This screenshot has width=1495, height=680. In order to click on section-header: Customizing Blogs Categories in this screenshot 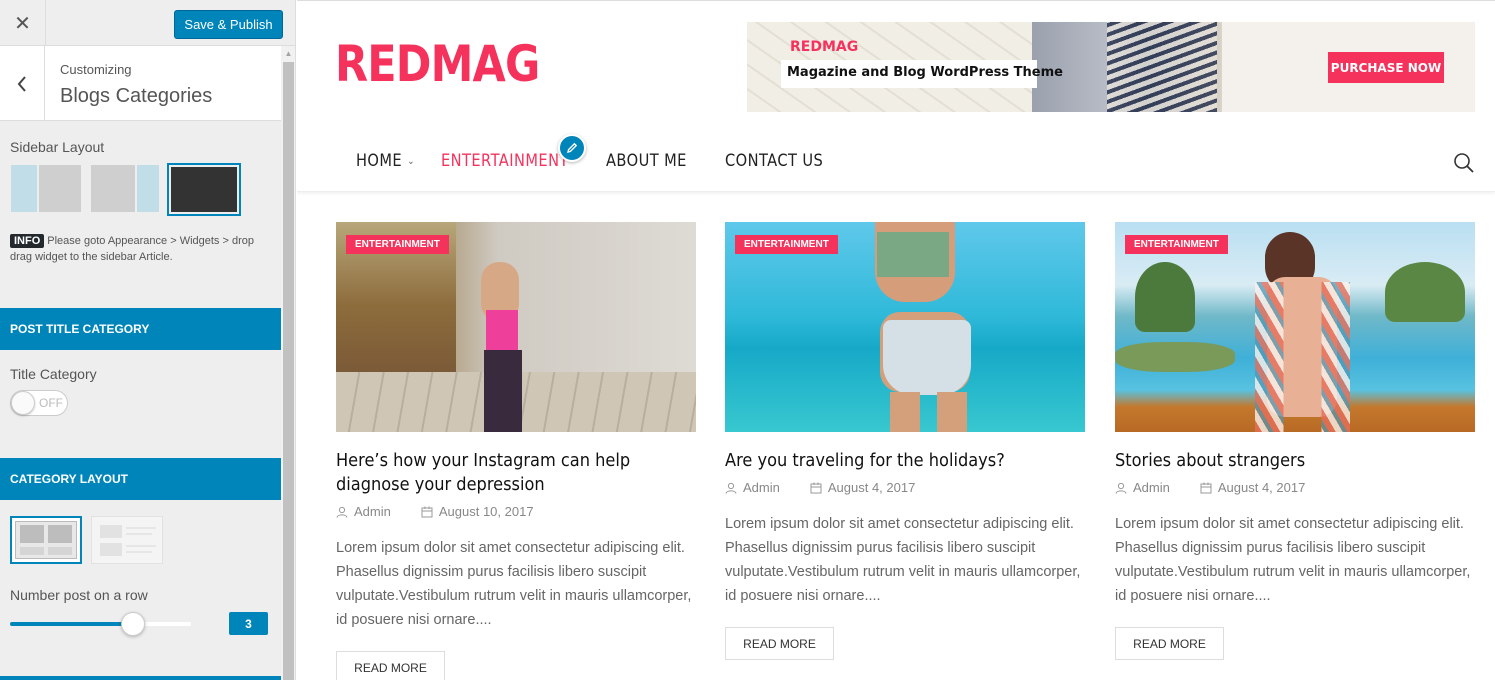, I will do `click(140, 83)`.